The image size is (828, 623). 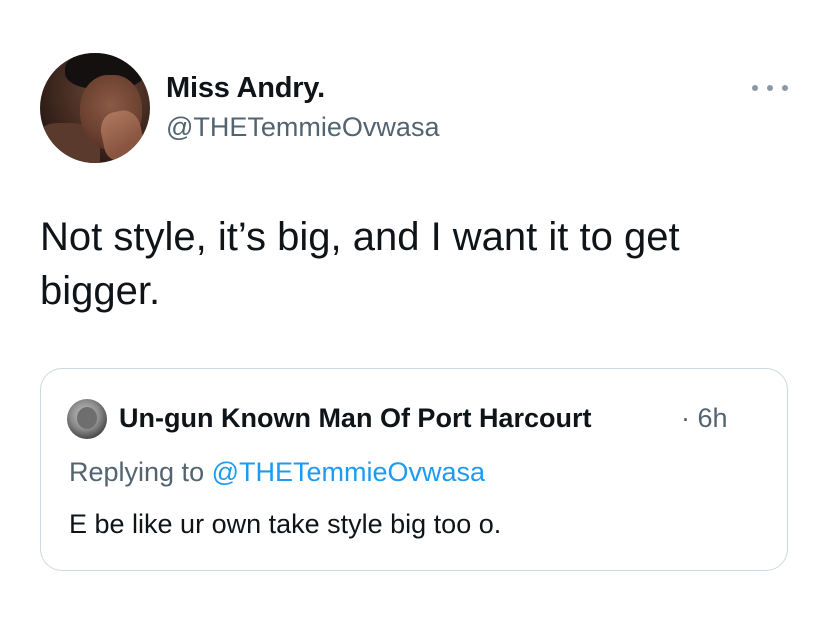 What do you see at coordinates (348, 472) in the screenshot?
I see `replying-to-mention: @THETemmieOvwasa` at bounding box center [348, 472].